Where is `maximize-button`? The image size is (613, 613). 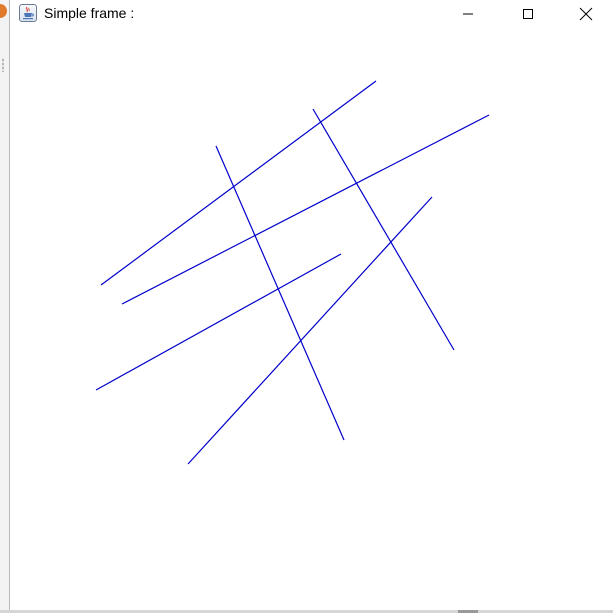 maximize-button is located at coordinates (528, 14).